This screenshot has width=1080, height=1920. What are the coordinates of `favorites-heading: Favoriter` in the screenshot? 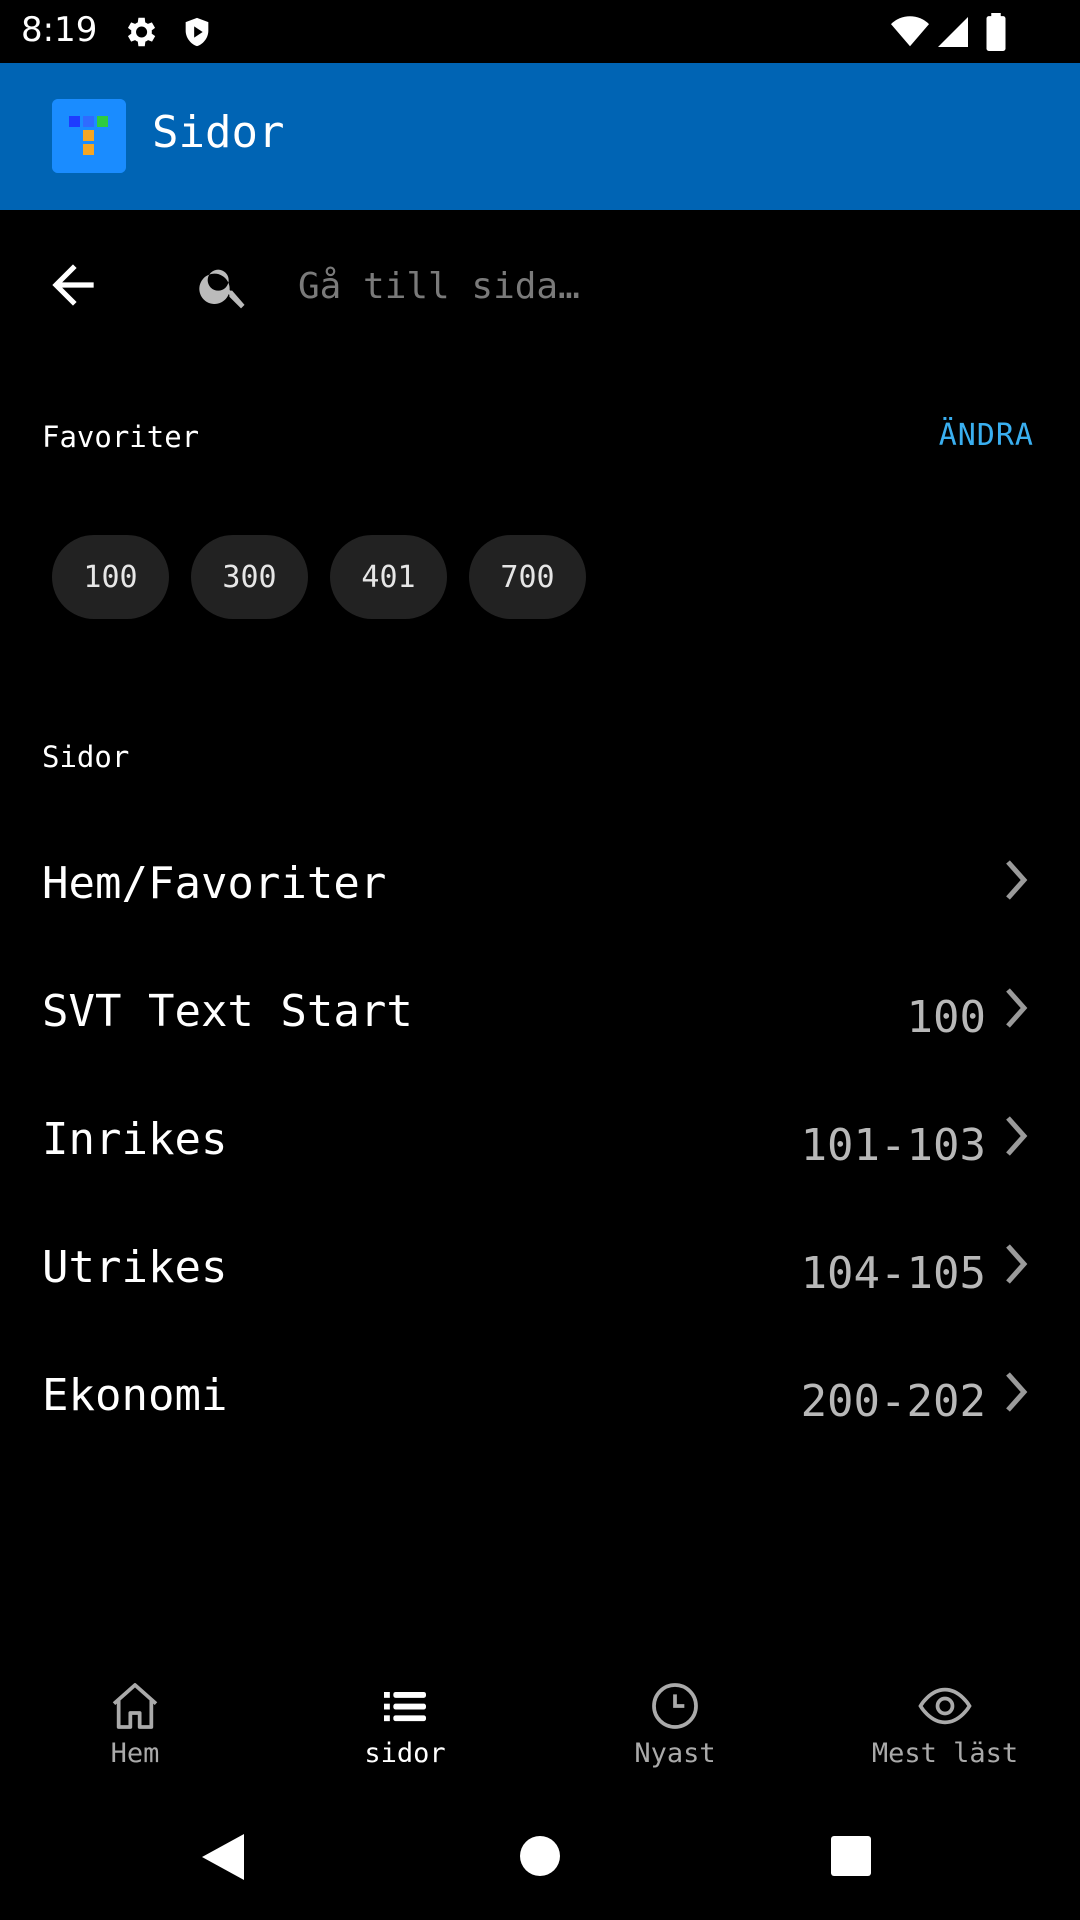 It's located at (121, 437).